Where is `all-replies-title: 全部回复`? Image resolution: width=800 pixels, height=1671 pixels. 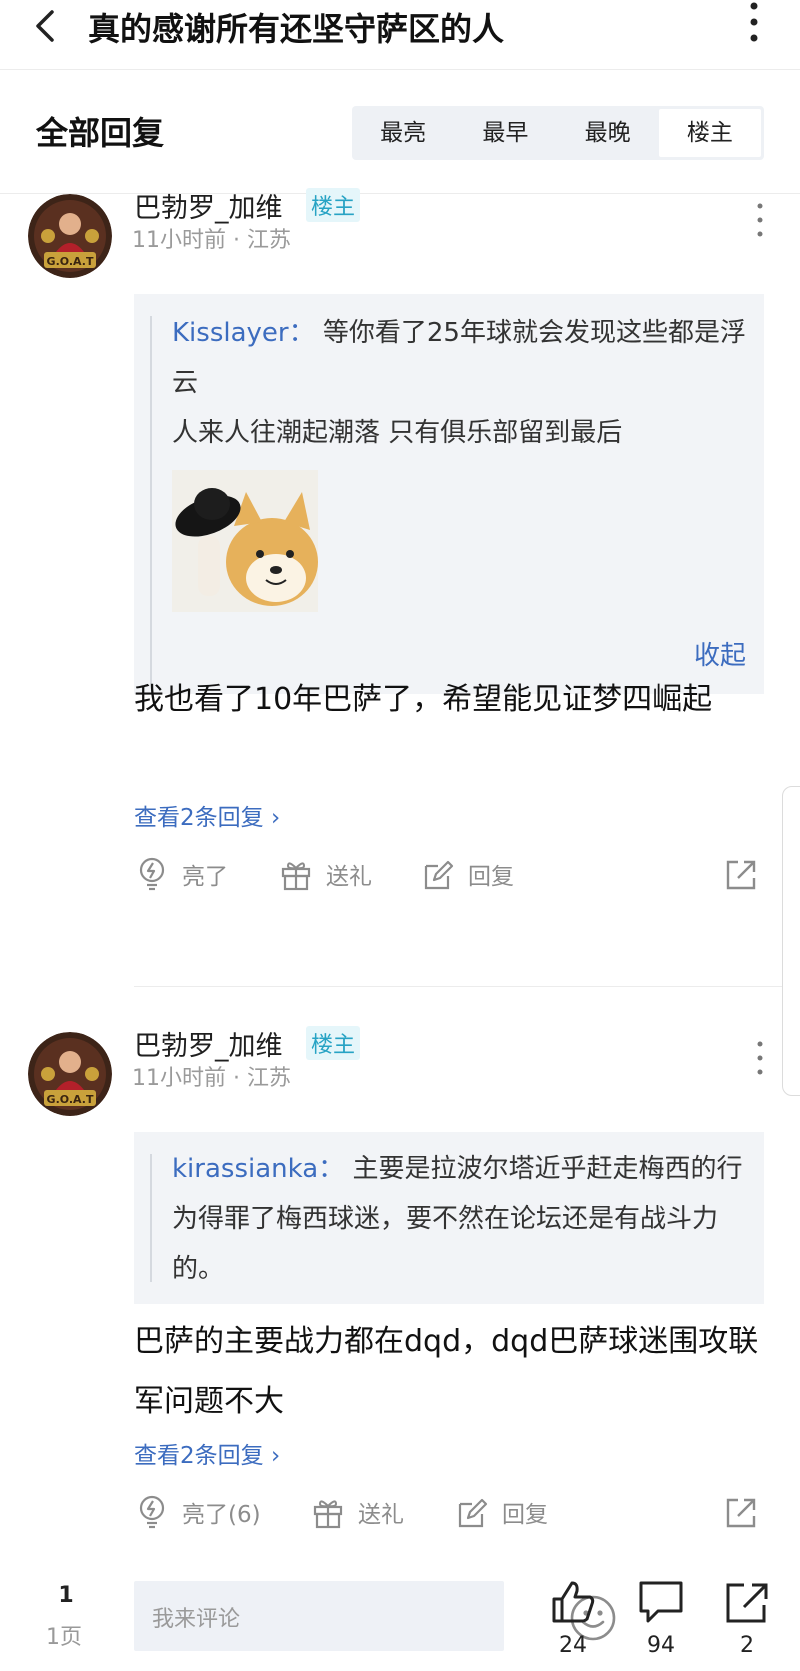 all-replies-title: 全部回复 is located at coordinates (100, 133).